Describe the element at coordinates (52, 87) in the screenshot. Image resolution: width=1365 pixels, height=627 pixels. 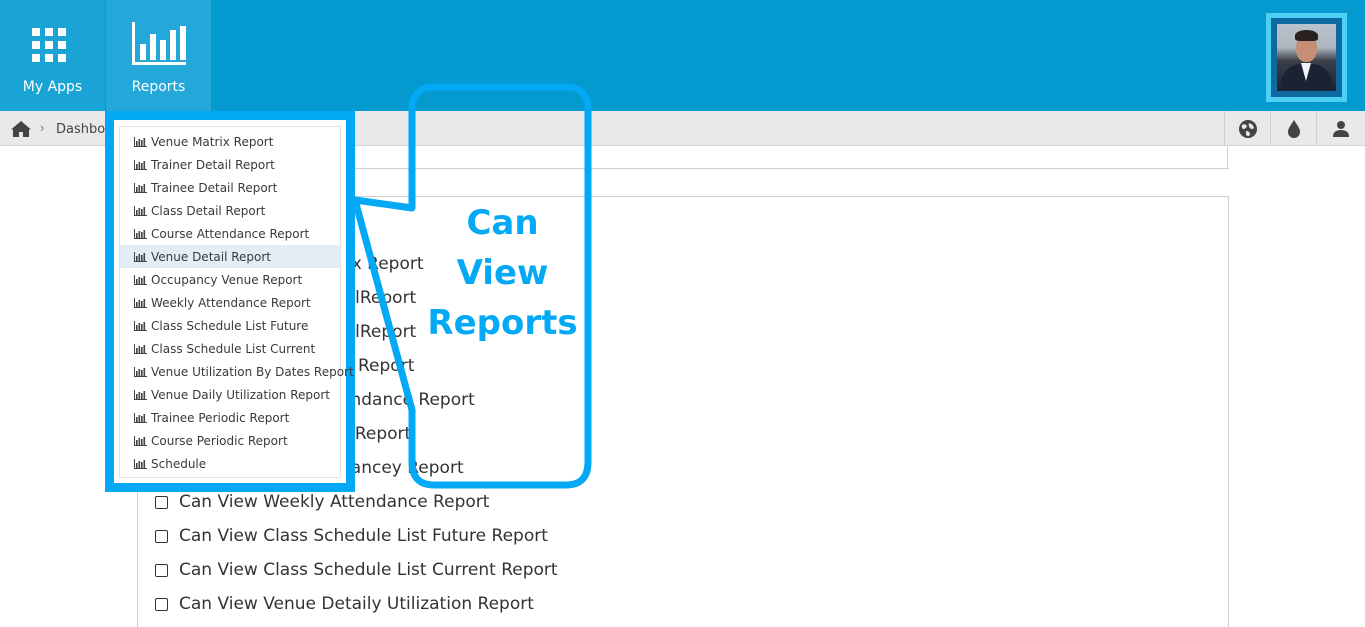
I see `my-apps-label: My Apps` at that location.